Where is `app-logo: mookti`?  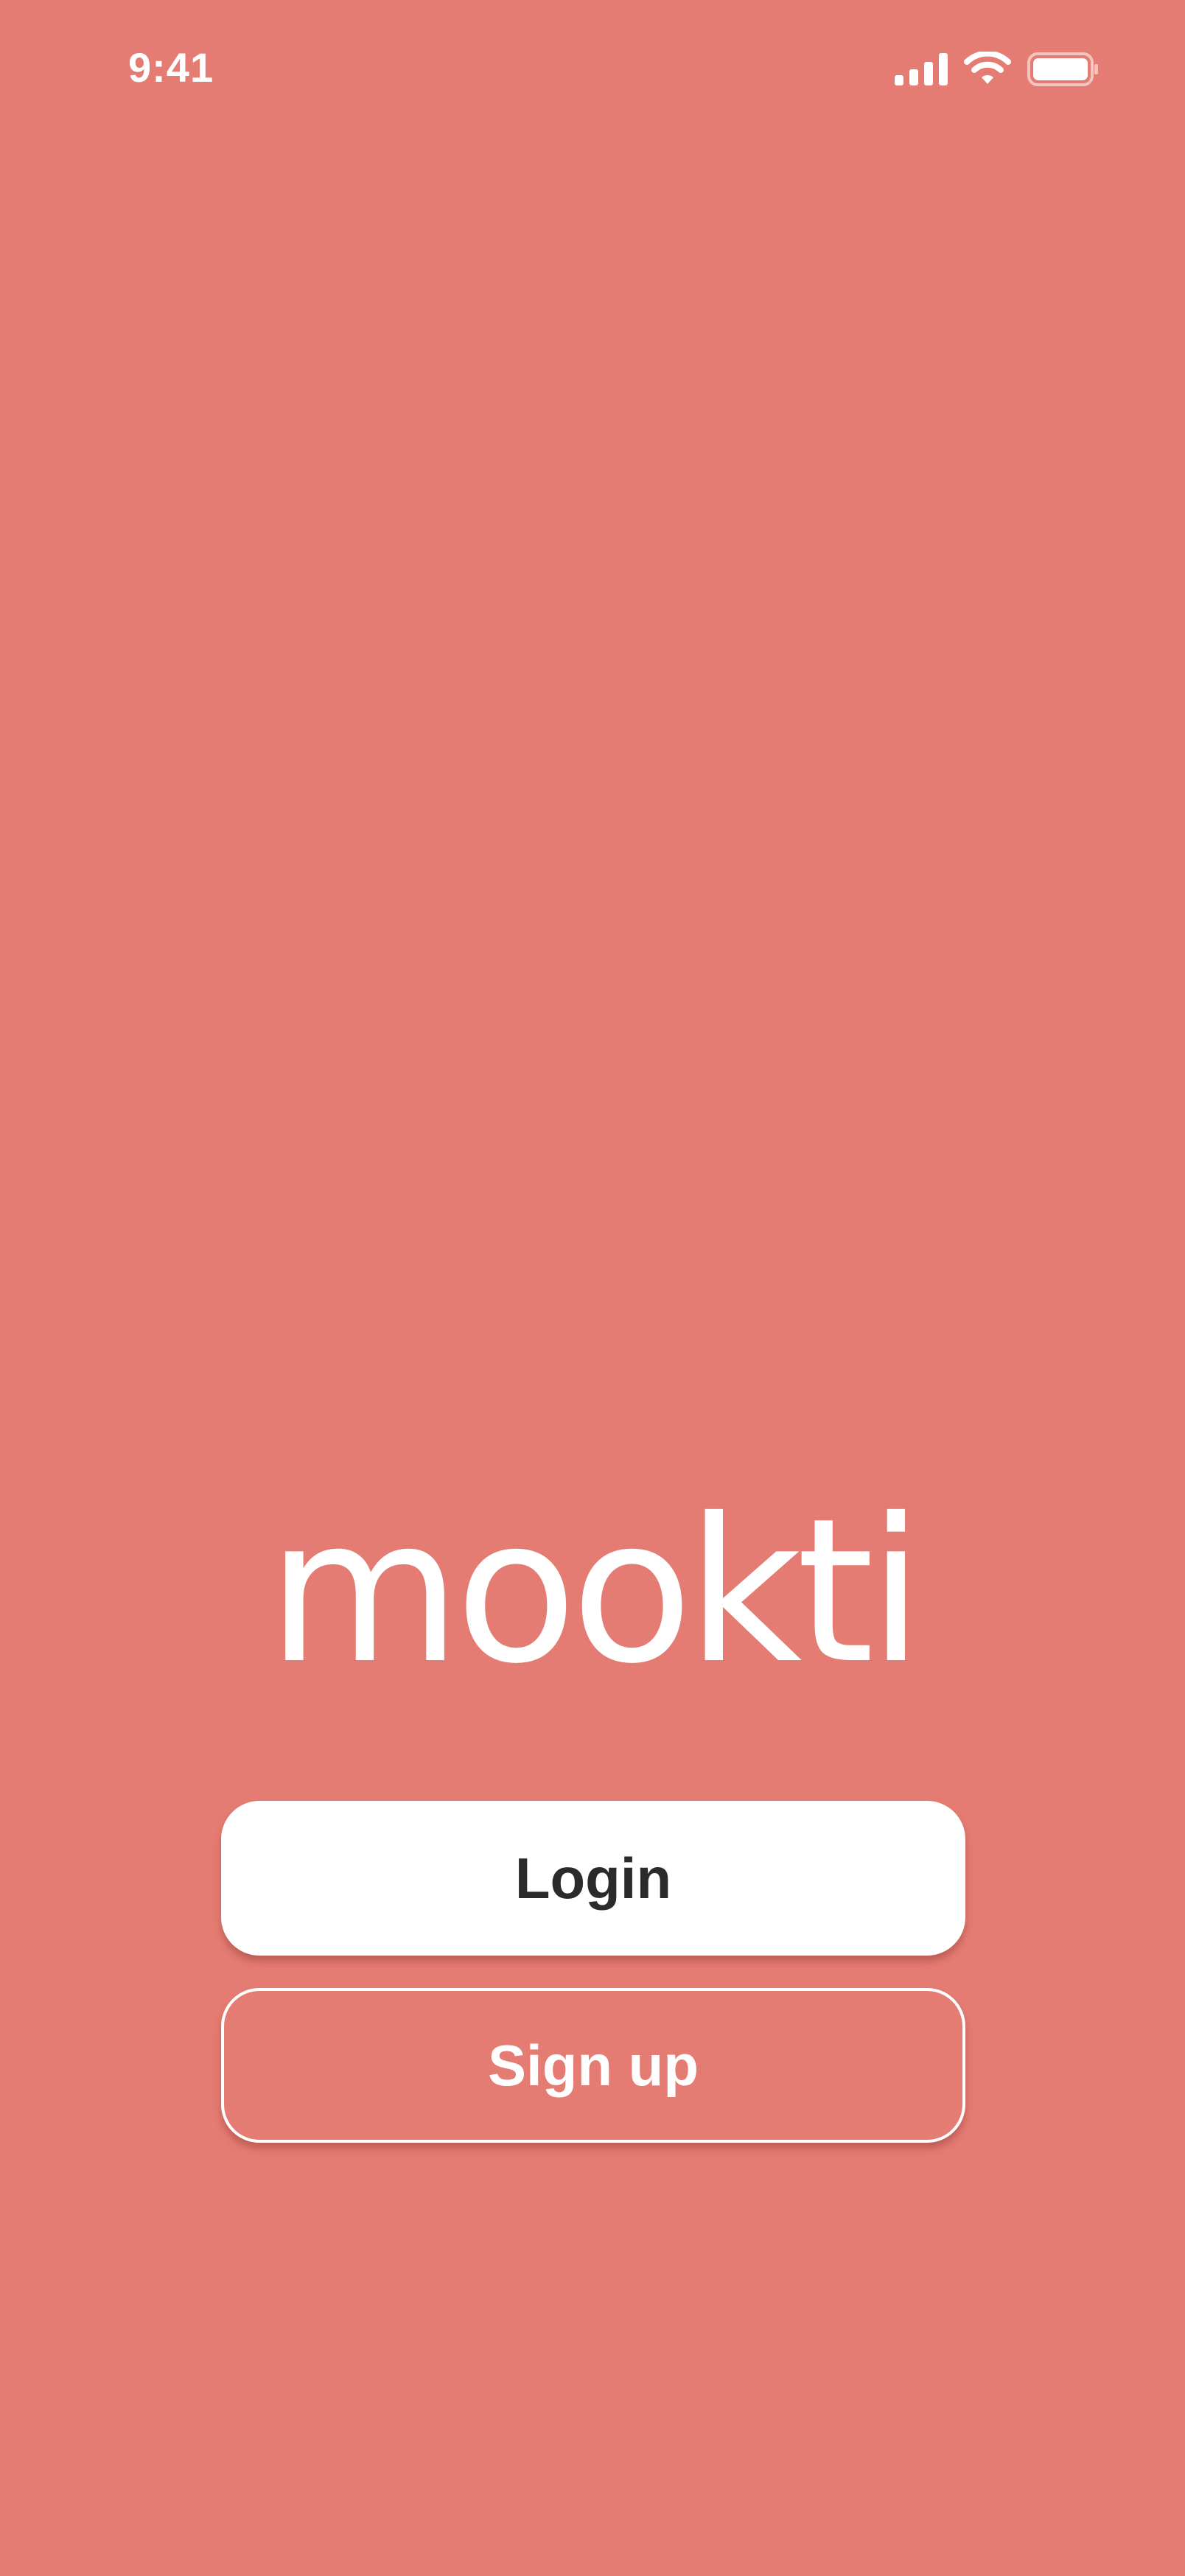 app-logo: mookti is located at coordinates (595, 1591).